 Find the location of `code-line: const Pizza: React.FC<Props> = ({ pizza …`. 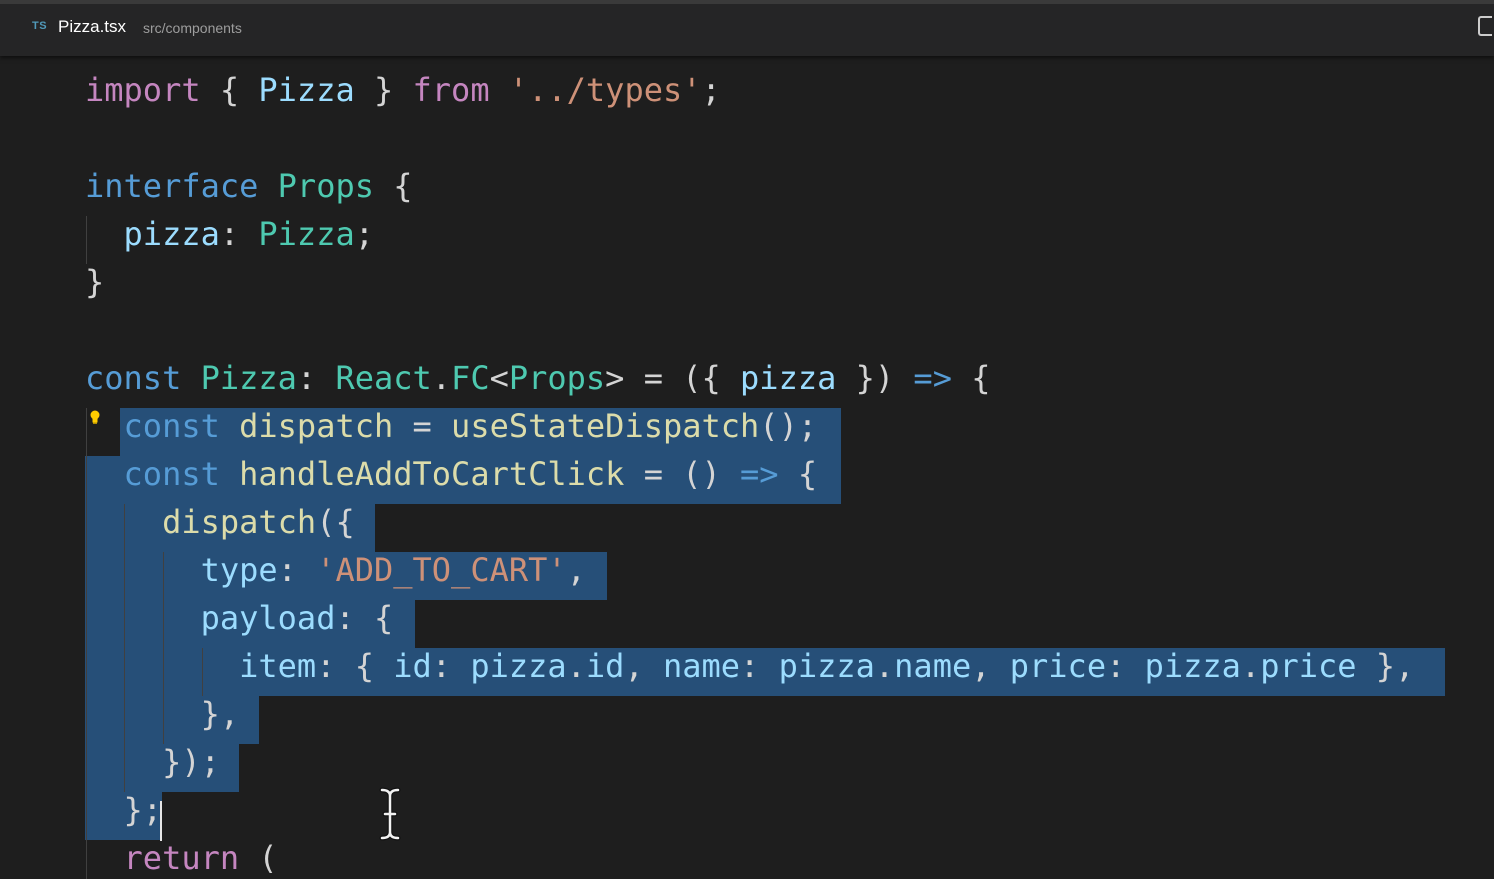

code-line: const Pizza: React.FC<Props> = ({ pizza … is located at coordinates (537, 378).